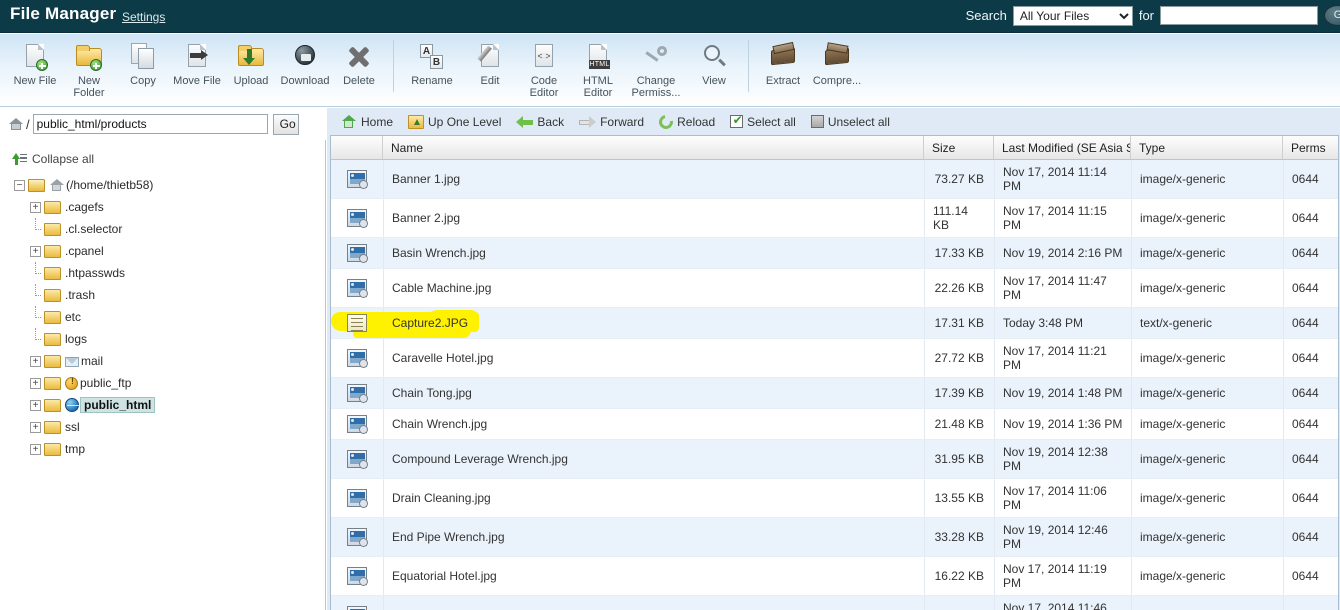 This screenshot has height=610, width=1340. What do you see at coordinates (653, 498) in the screenshot?
I see `file-name-cell: Drain Cleaning.jpg` at bounding box center [653, 498].